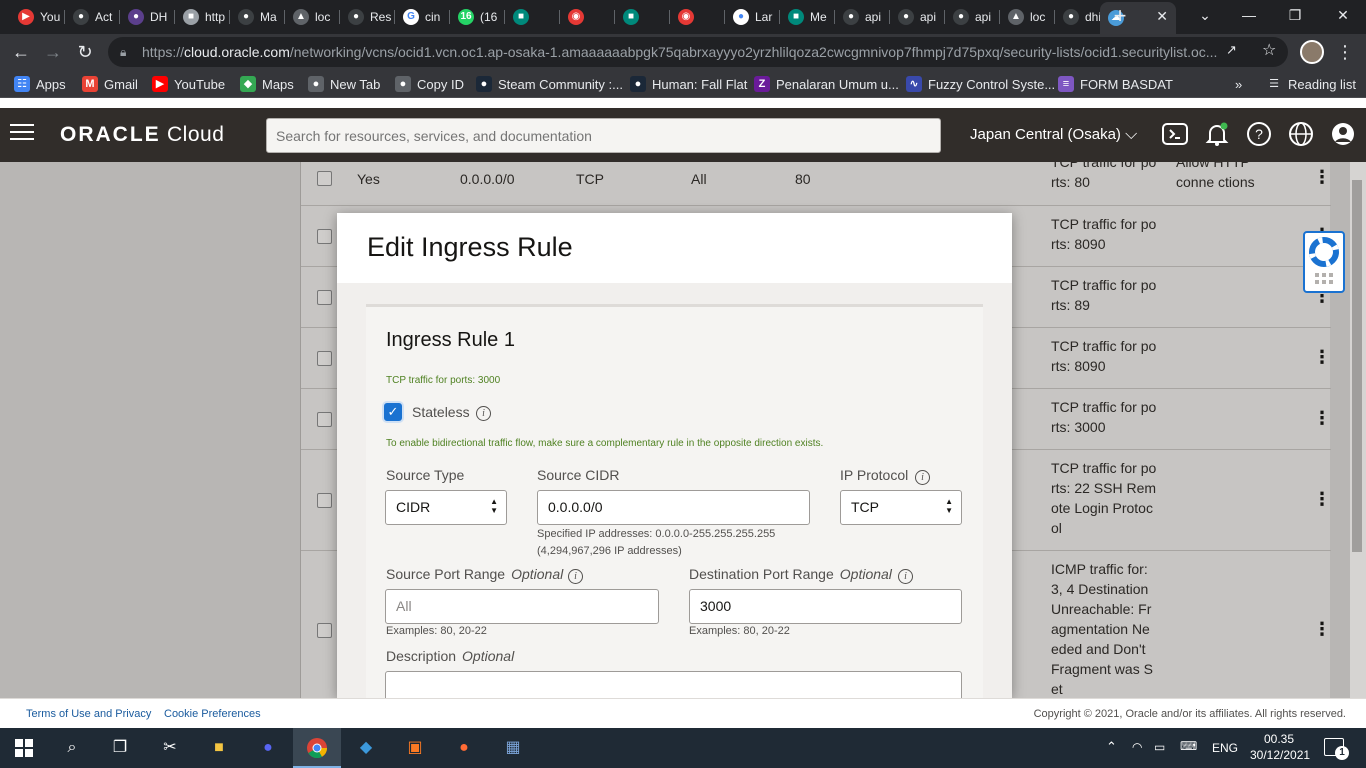 This screenshot has height=768, width=1366. What do you see at coordinates (1280, 747) in the screenshot?
I see `clock: 00.35 30/12/2021` at bounding box center [1280, 747].